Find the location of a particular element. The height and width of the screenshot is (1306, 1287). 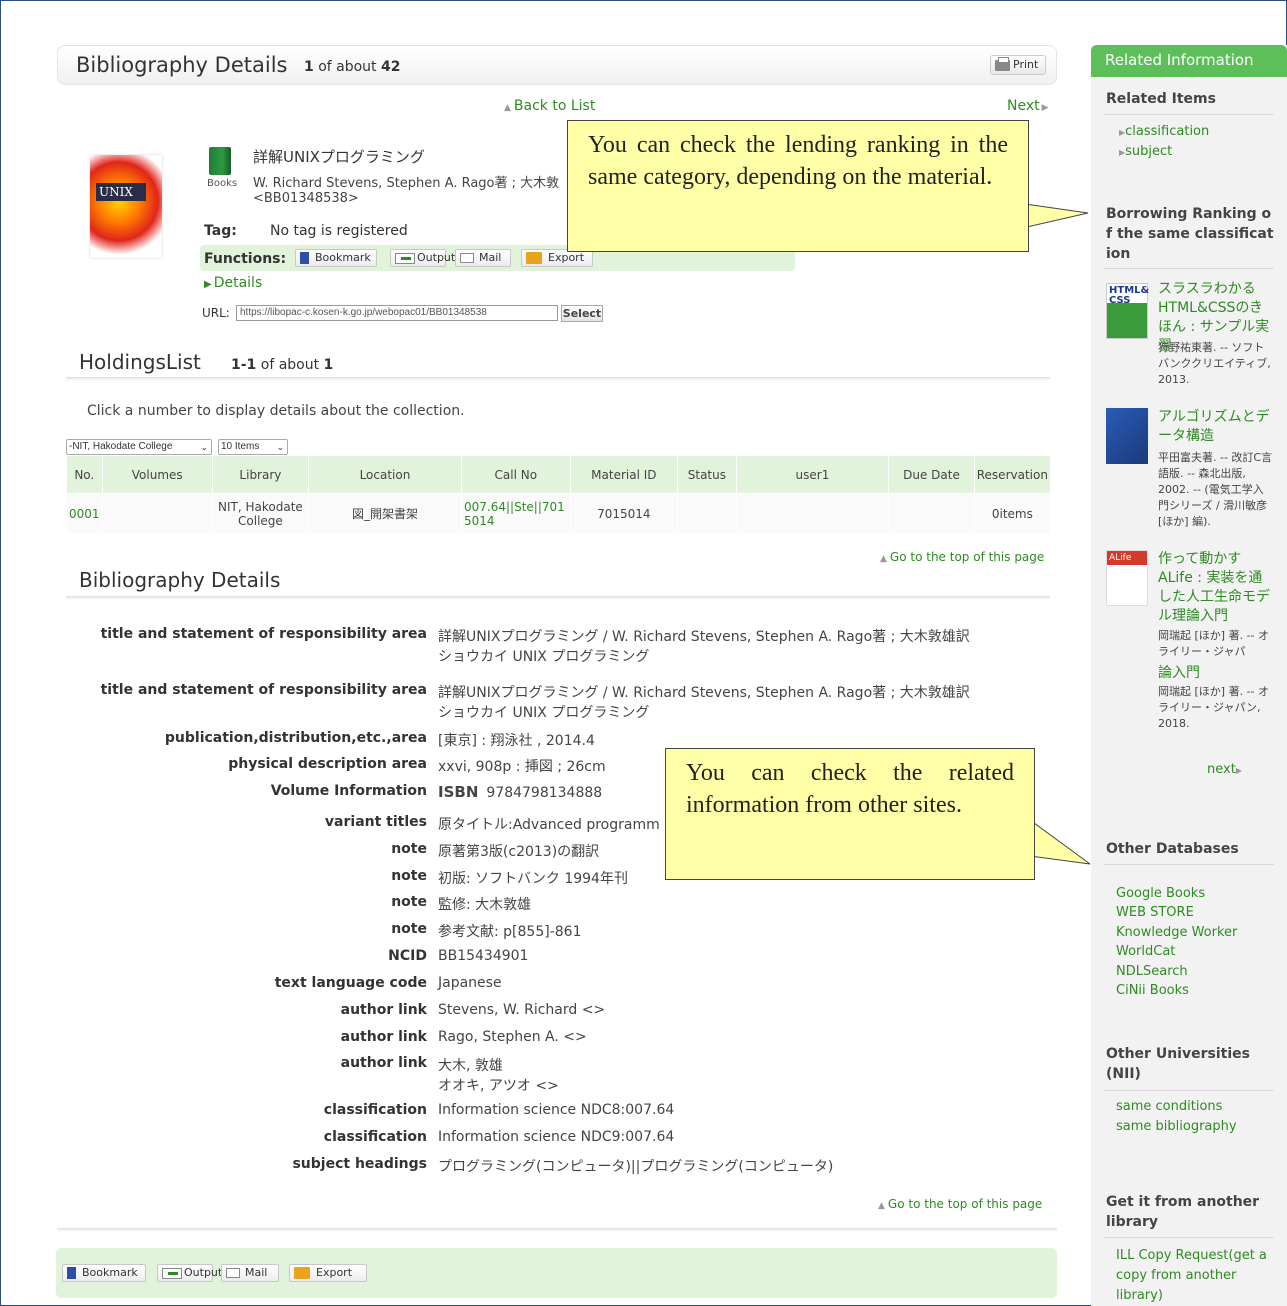

holding-library: NIT, Hakodate College is located at coordinates (260, 513).